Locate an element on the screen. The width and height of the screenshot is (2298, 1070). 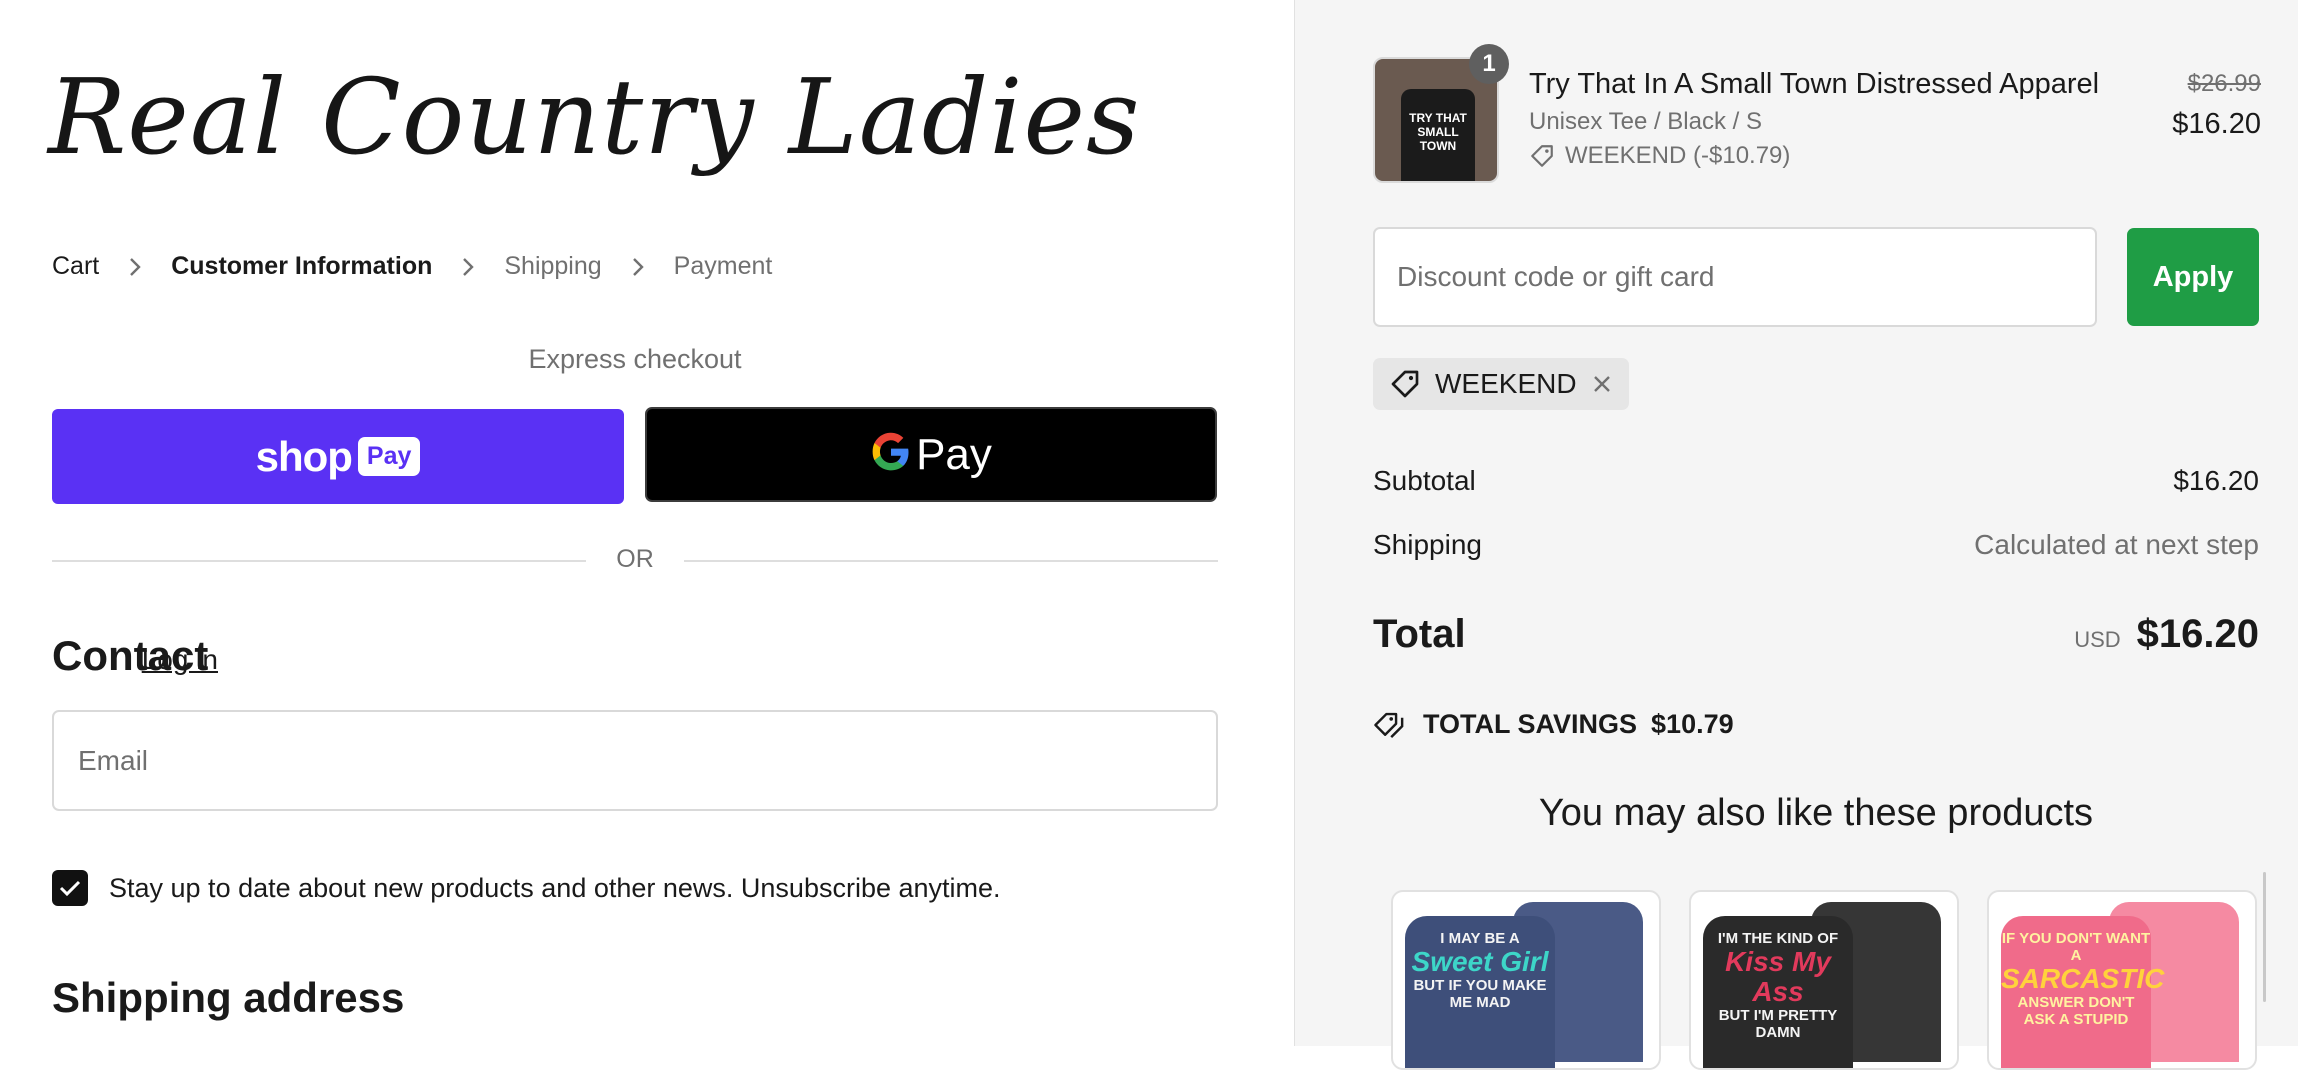
breadcrumb-customer-information: Customer Information is located at coordinates (302, 266).